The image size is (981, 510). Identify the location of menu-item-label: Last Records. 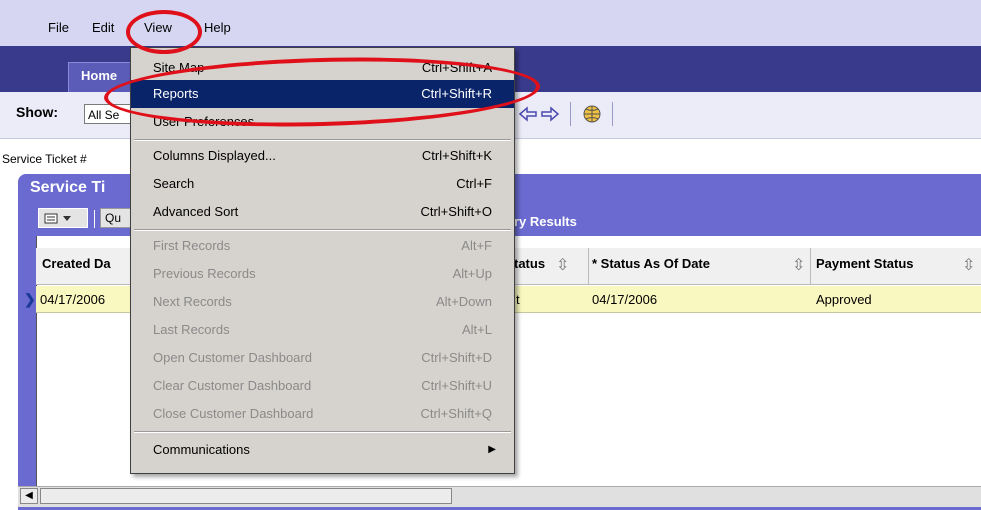
(191, 329).